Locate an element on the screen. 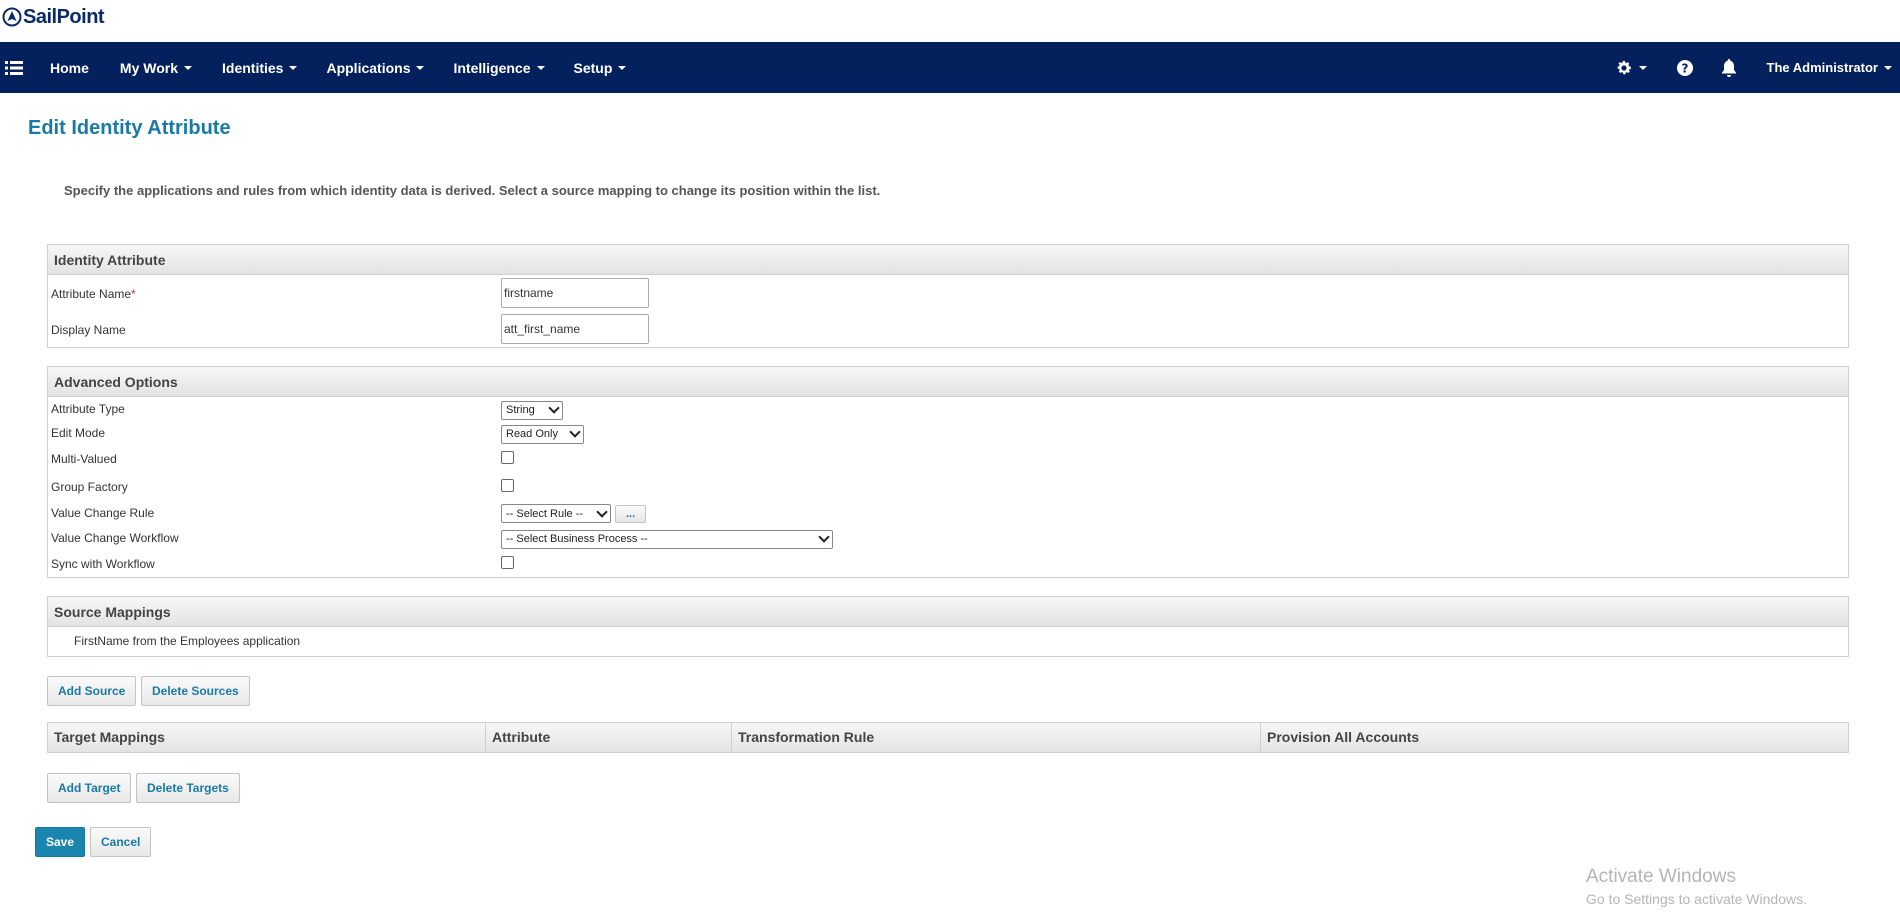 This screenshot has width=1900, height=912. help-button: ? is located at coordinates (1684, 67).